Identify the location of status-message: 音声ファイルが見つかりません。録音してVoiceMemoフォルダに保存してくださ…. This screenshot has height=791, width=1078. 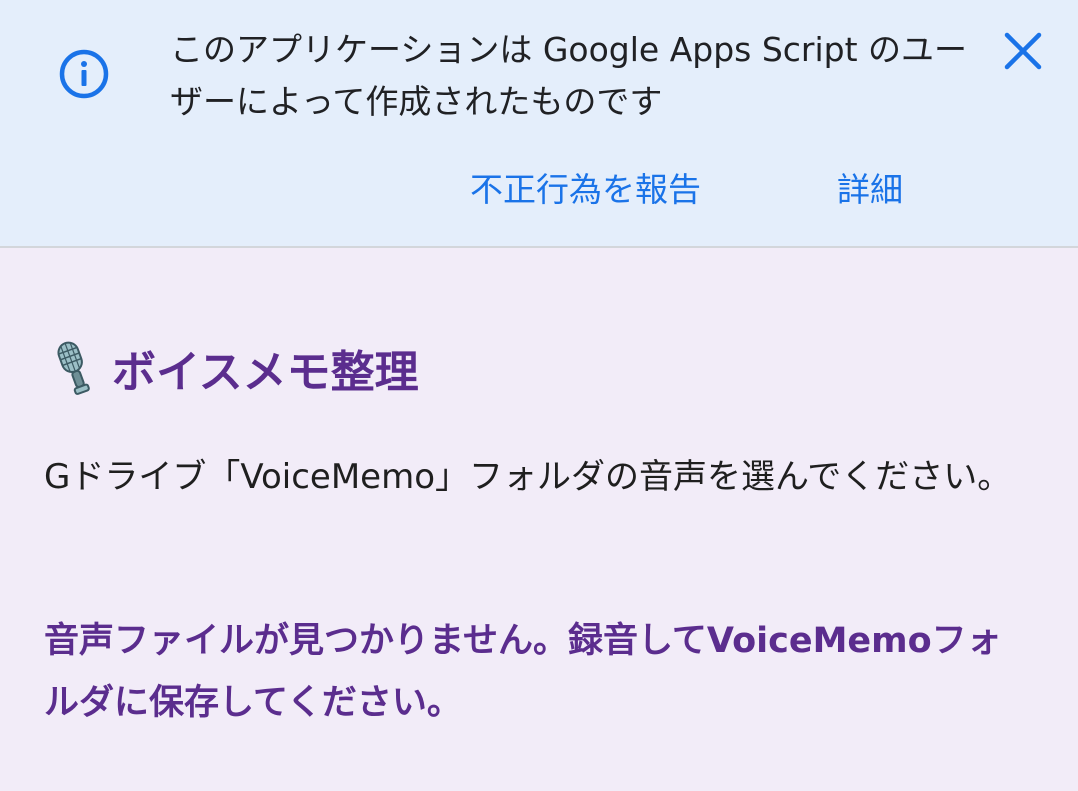
(523, 672).